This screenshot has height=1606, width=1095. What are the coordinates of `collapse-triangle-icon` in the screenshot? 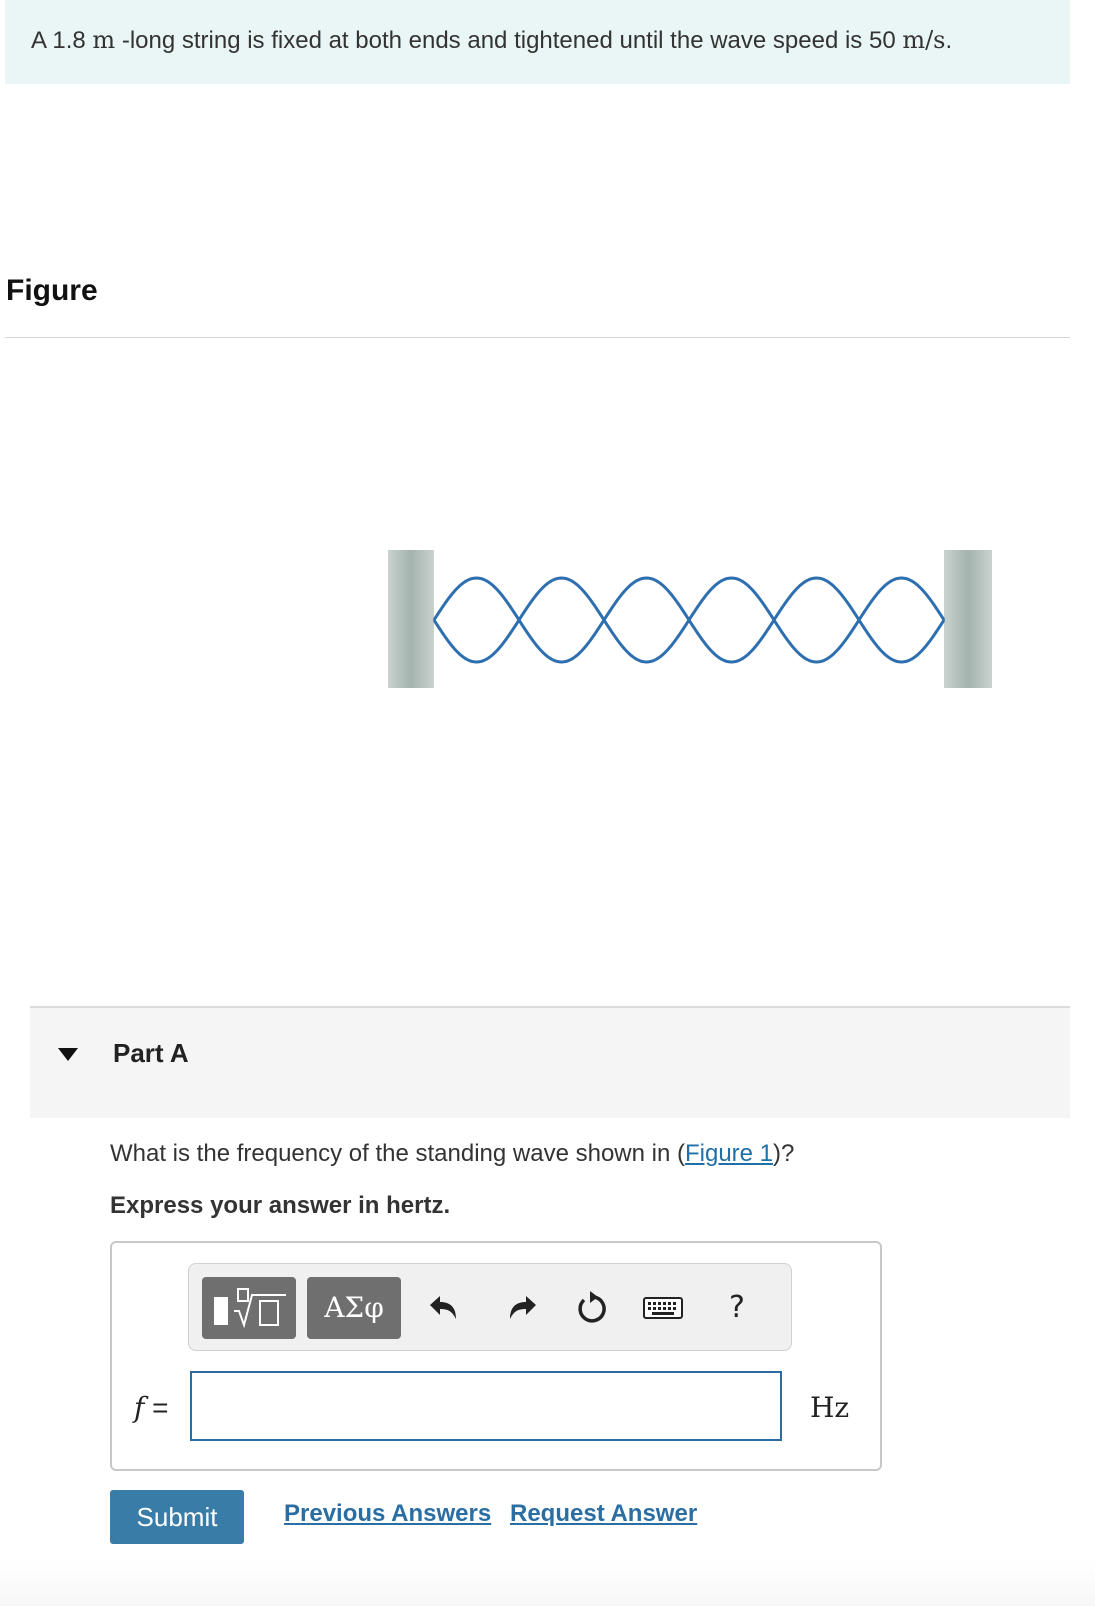 It's located at (68, 1054).